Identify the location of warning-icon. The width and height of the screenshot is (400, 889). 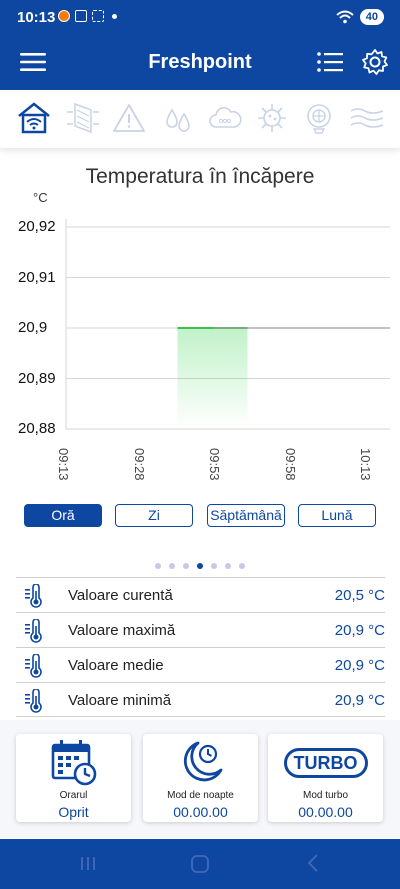
(129, 118).